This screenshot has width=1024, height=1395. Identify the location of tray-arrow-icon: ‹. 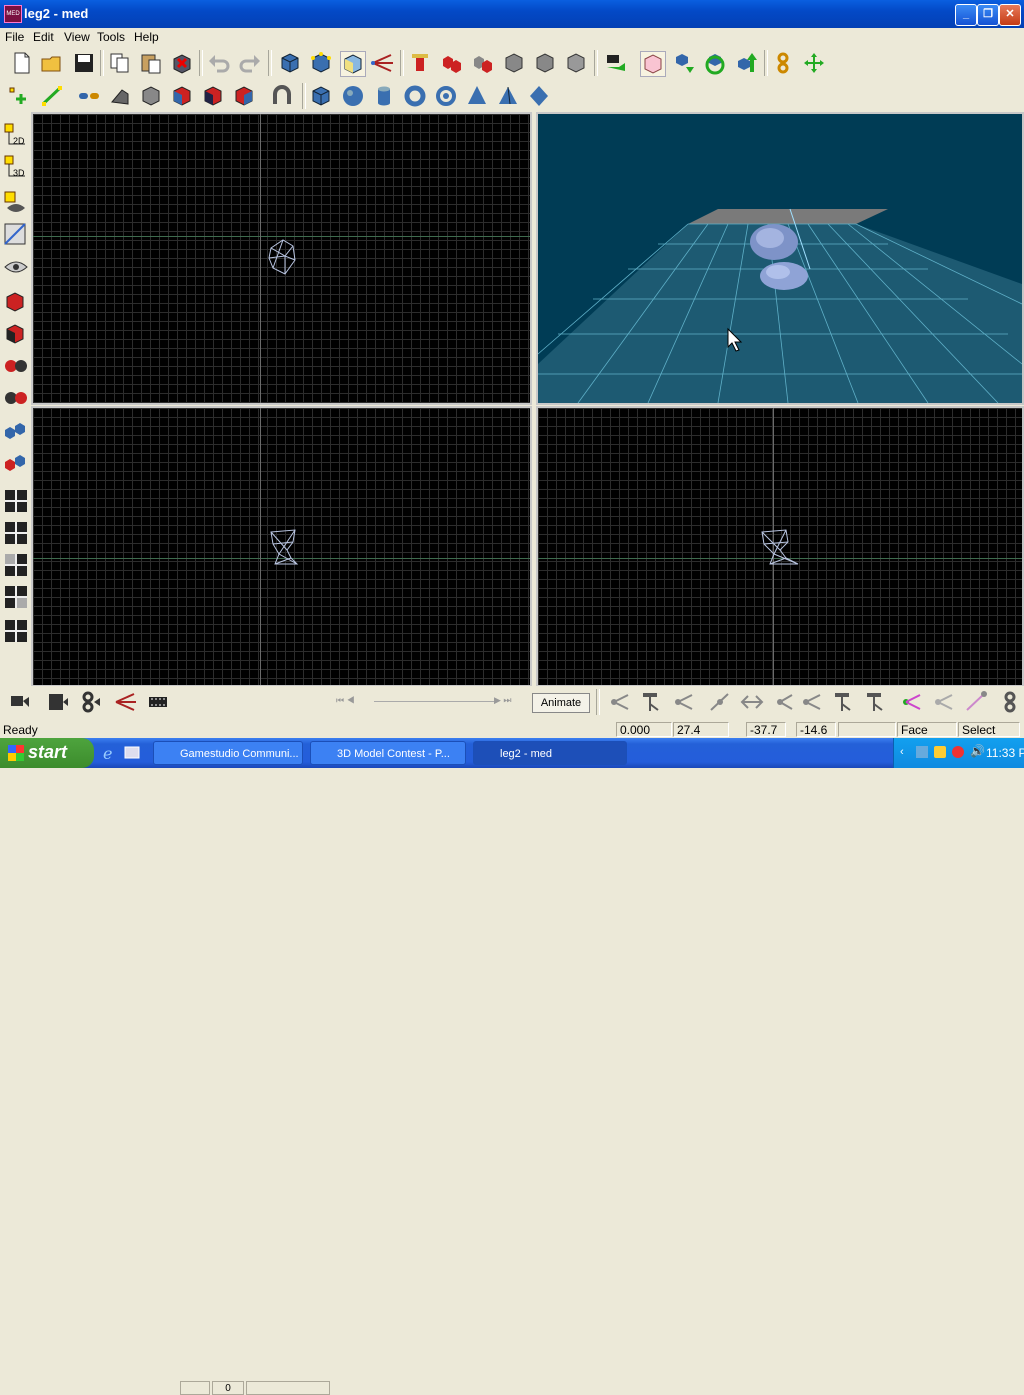
(902, 752).